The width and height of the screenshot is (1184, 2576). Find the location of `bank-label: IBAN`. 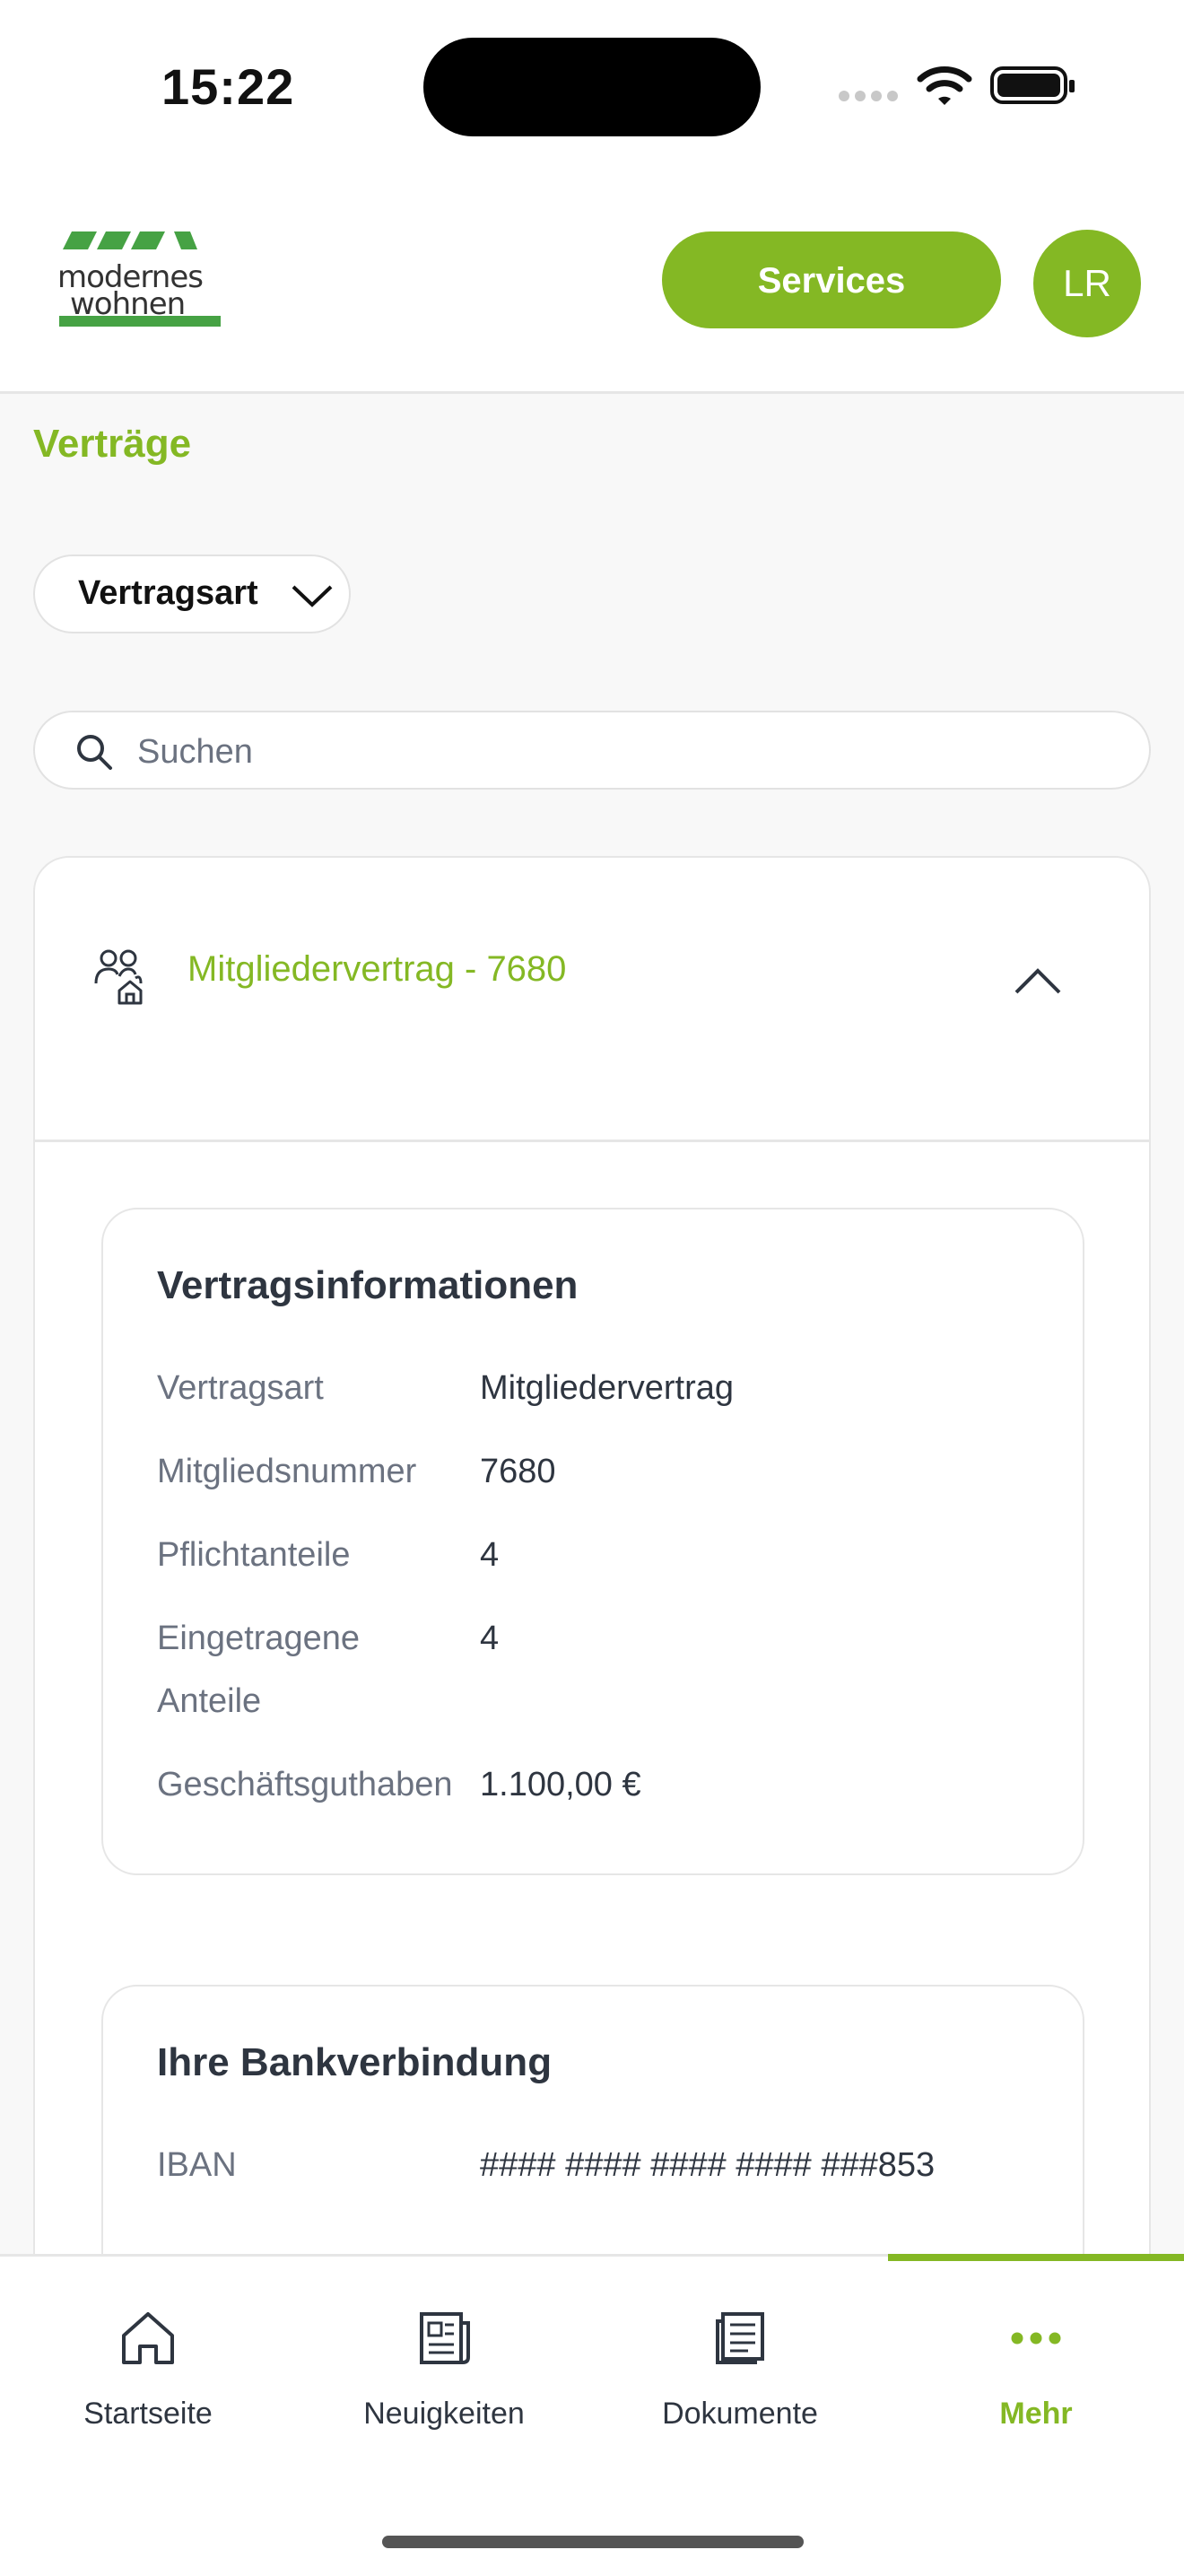

bank-label: IBAN is located at coordinates (197, 2165).